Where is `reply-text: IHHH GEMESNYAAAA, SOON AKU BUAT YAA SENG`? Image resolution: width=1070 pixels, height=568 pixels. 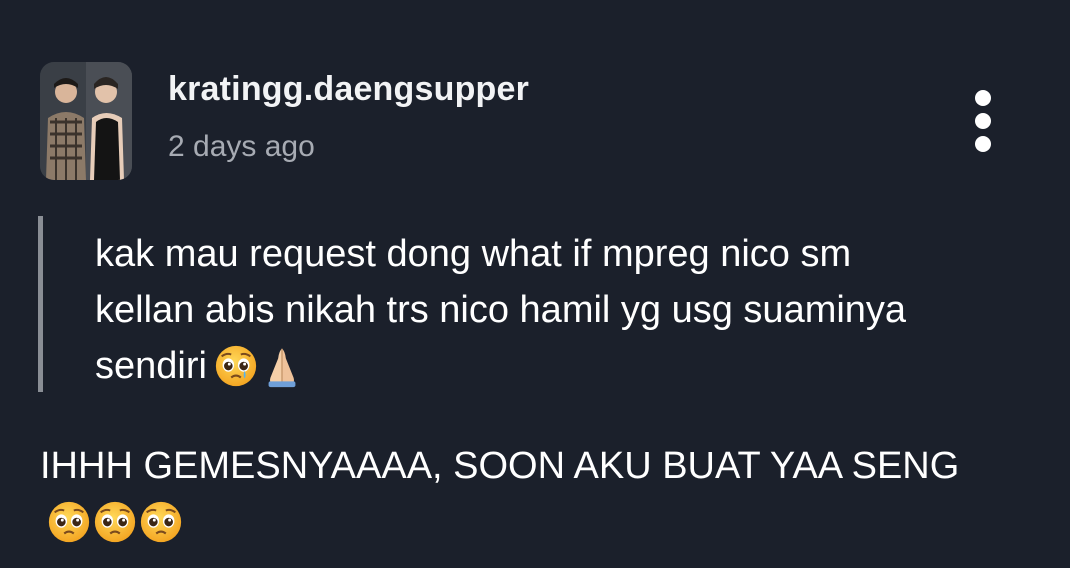
reply-text: IHHH GEMESNYAAAA, SOON AKU BUAT YAA SENG is located at coordinates (500, 466).